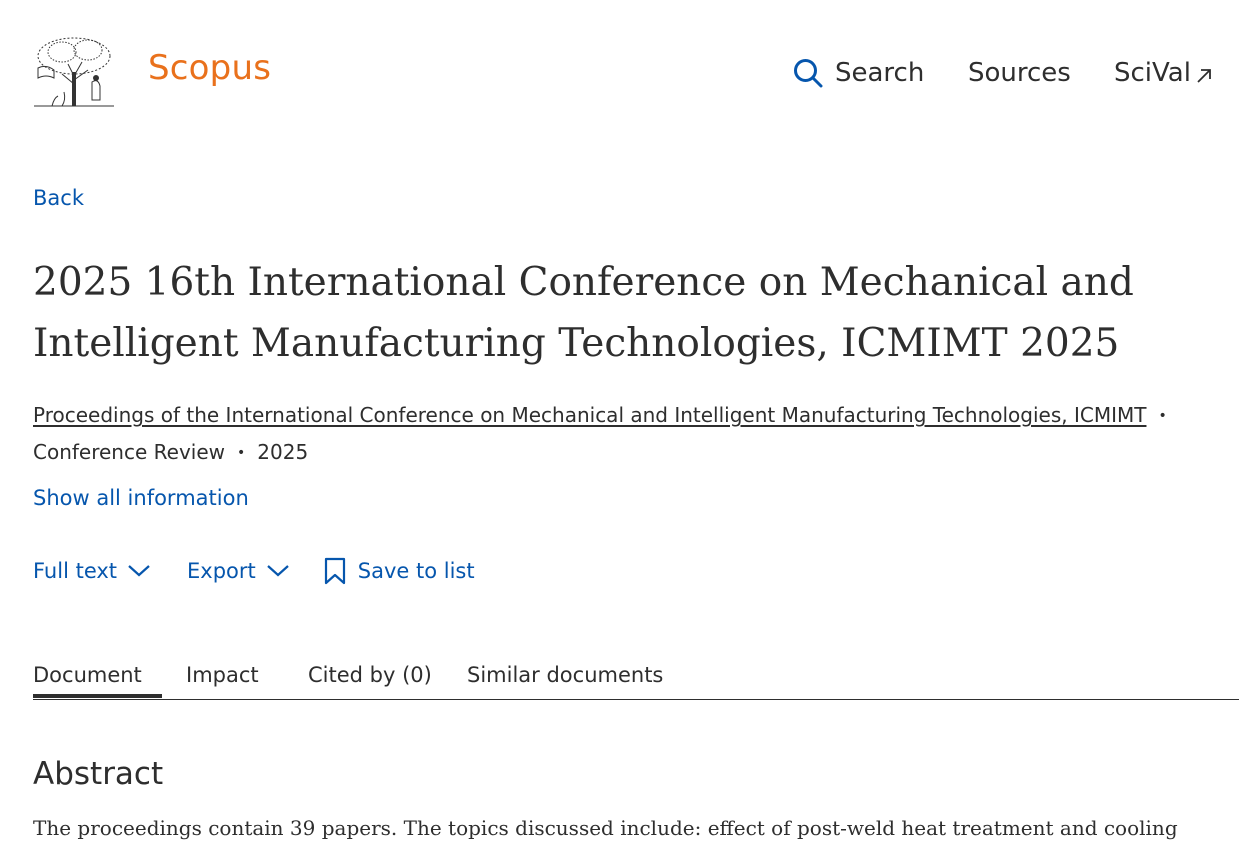  Describe the element at coordinates (416, 571) in the screenshot. I see `save-to-list-label: Save to list` at that location.